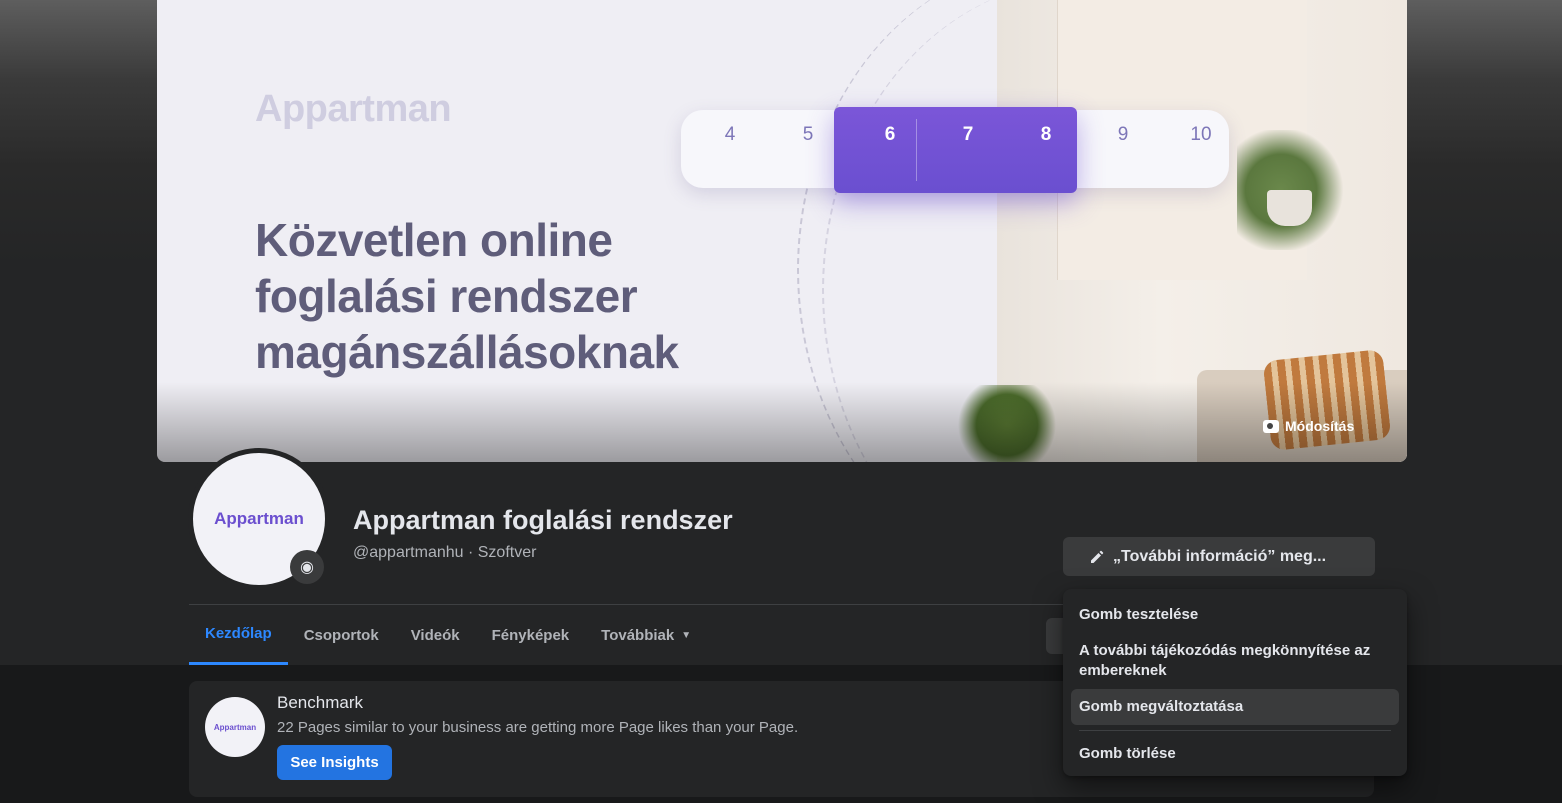 This screenshot has width=1562, height=803. I want to click on page-subtitle: @appartmanhu · Szoftver, so click(445, 552).